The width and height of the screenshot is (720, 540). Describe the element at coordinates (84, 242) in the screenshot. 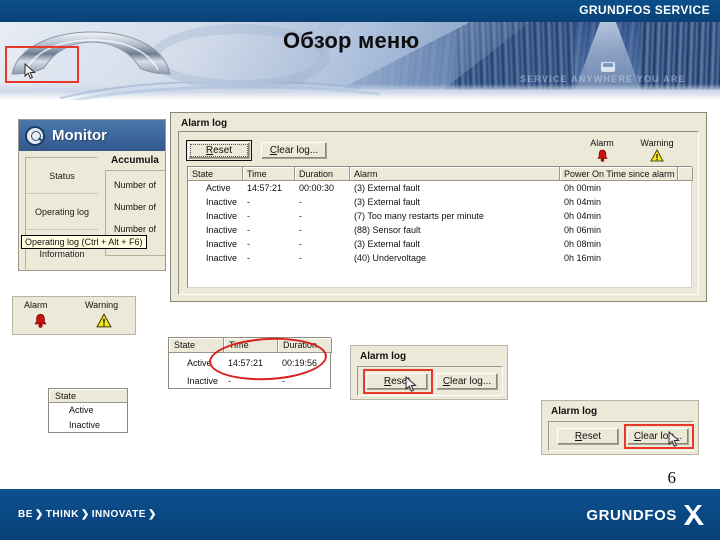

I see `operating-log-tooltip: Operating log (Ctrl + Alt + F6)` at that location.